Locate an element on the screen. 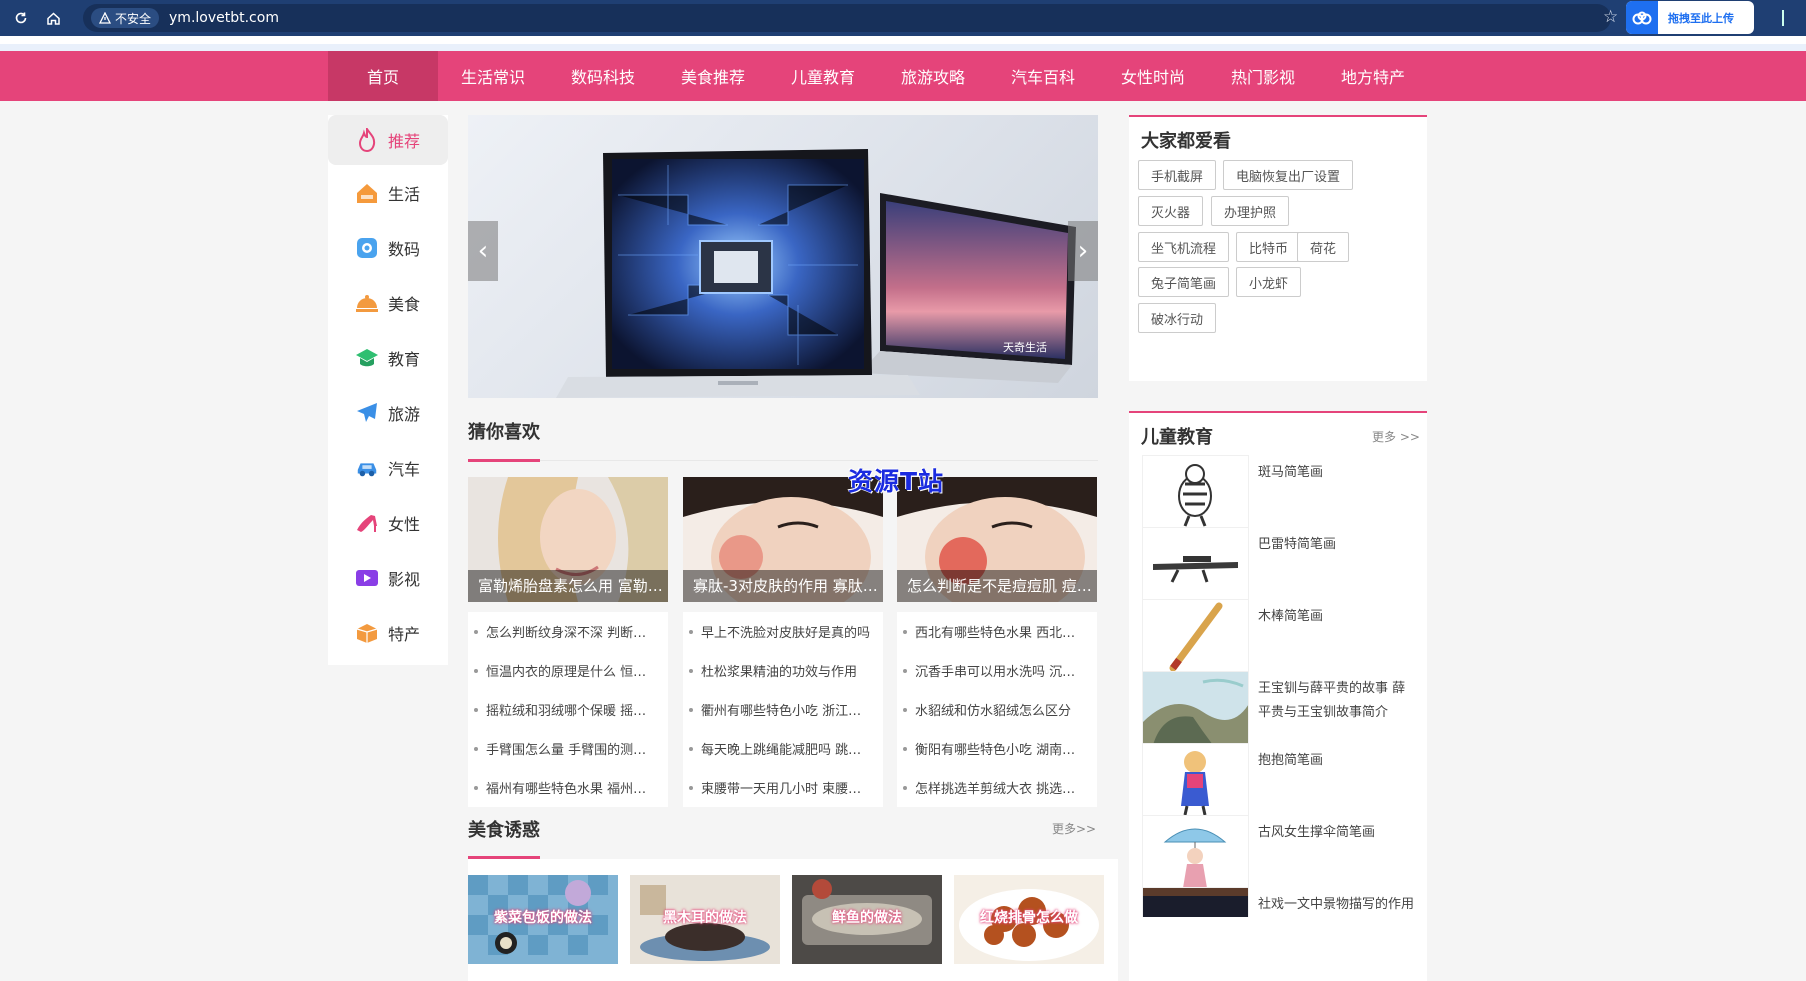  nav-item: 儿童教育 is located at coordinates (823, 76).